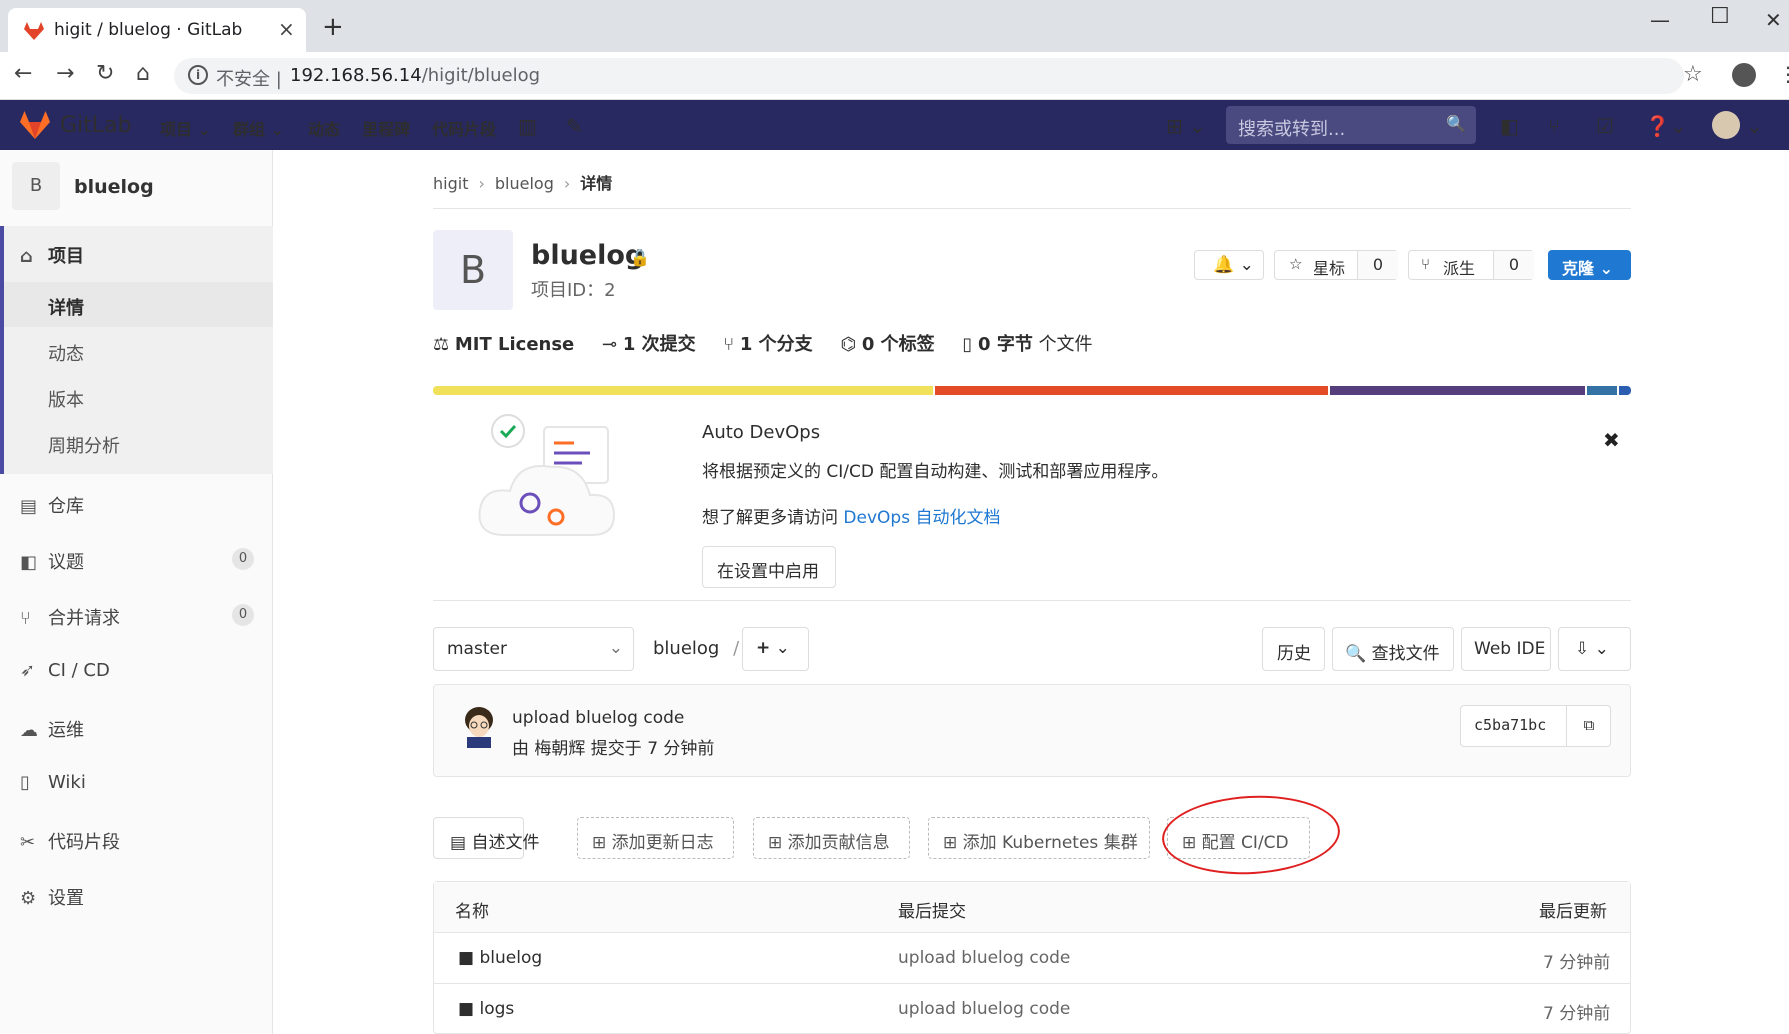  What do you see at coordinates (52, 561) in the screenshot?
I see `sidebar-item-issues: ◧ 议题` at bounding box center [52, 561].